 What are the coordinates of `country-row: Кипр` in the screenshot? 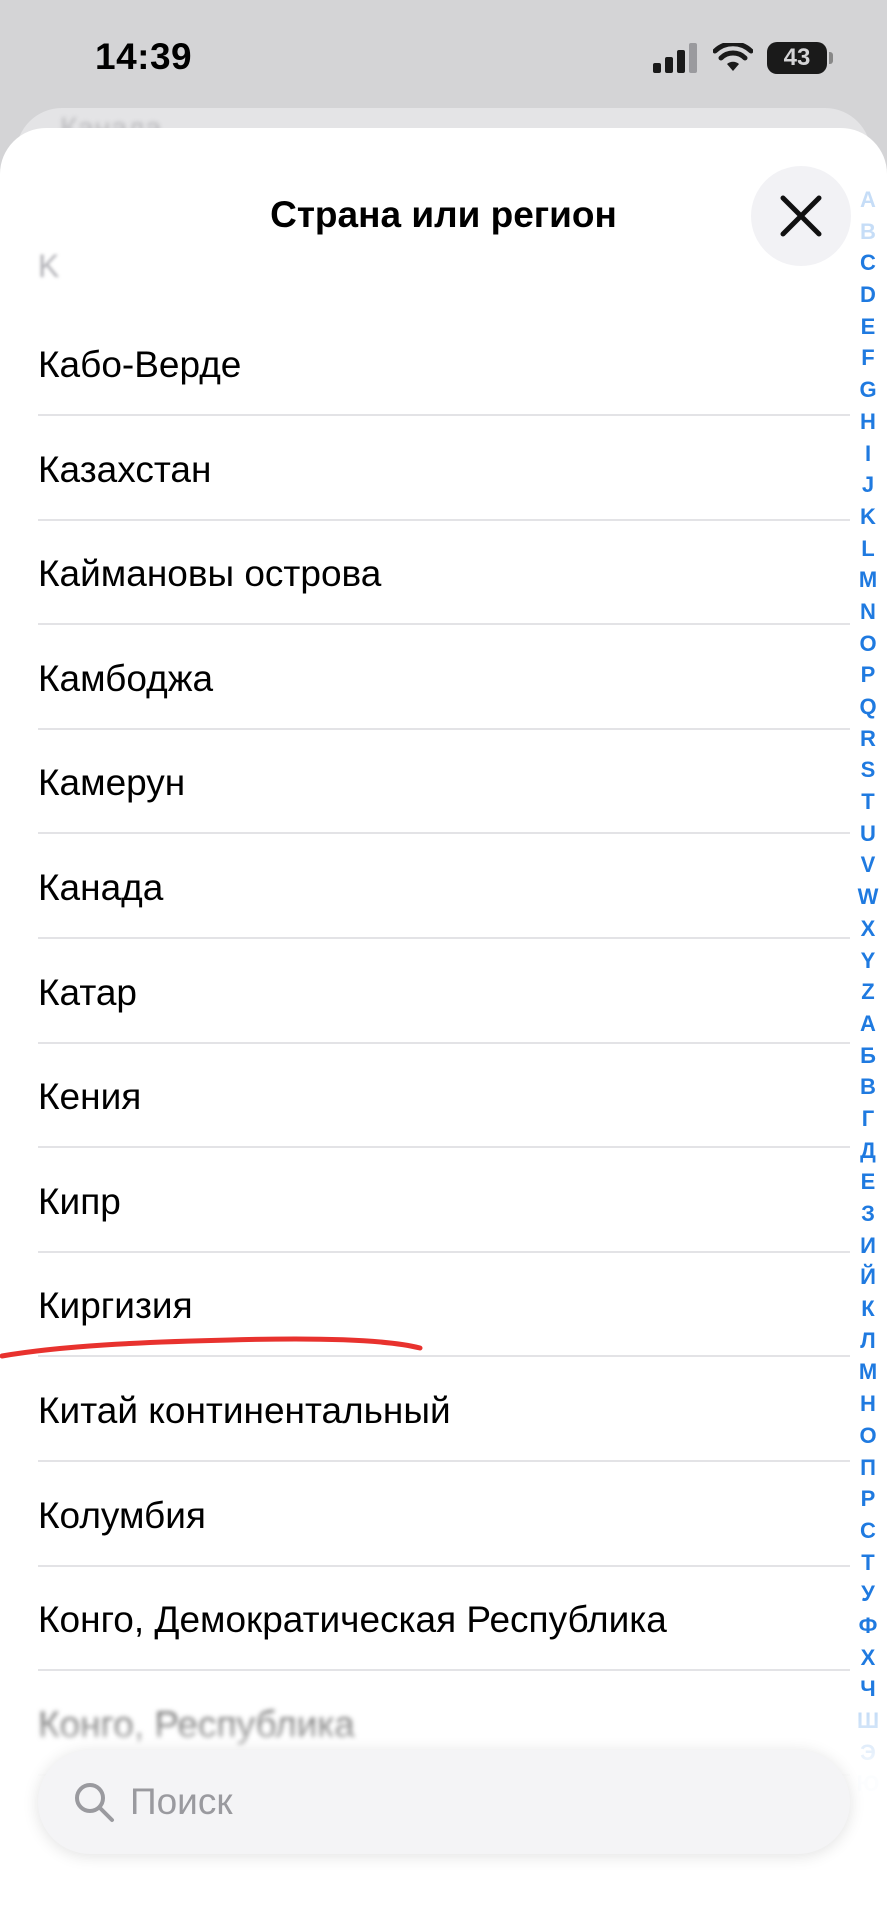 It's located at (425, 1201).